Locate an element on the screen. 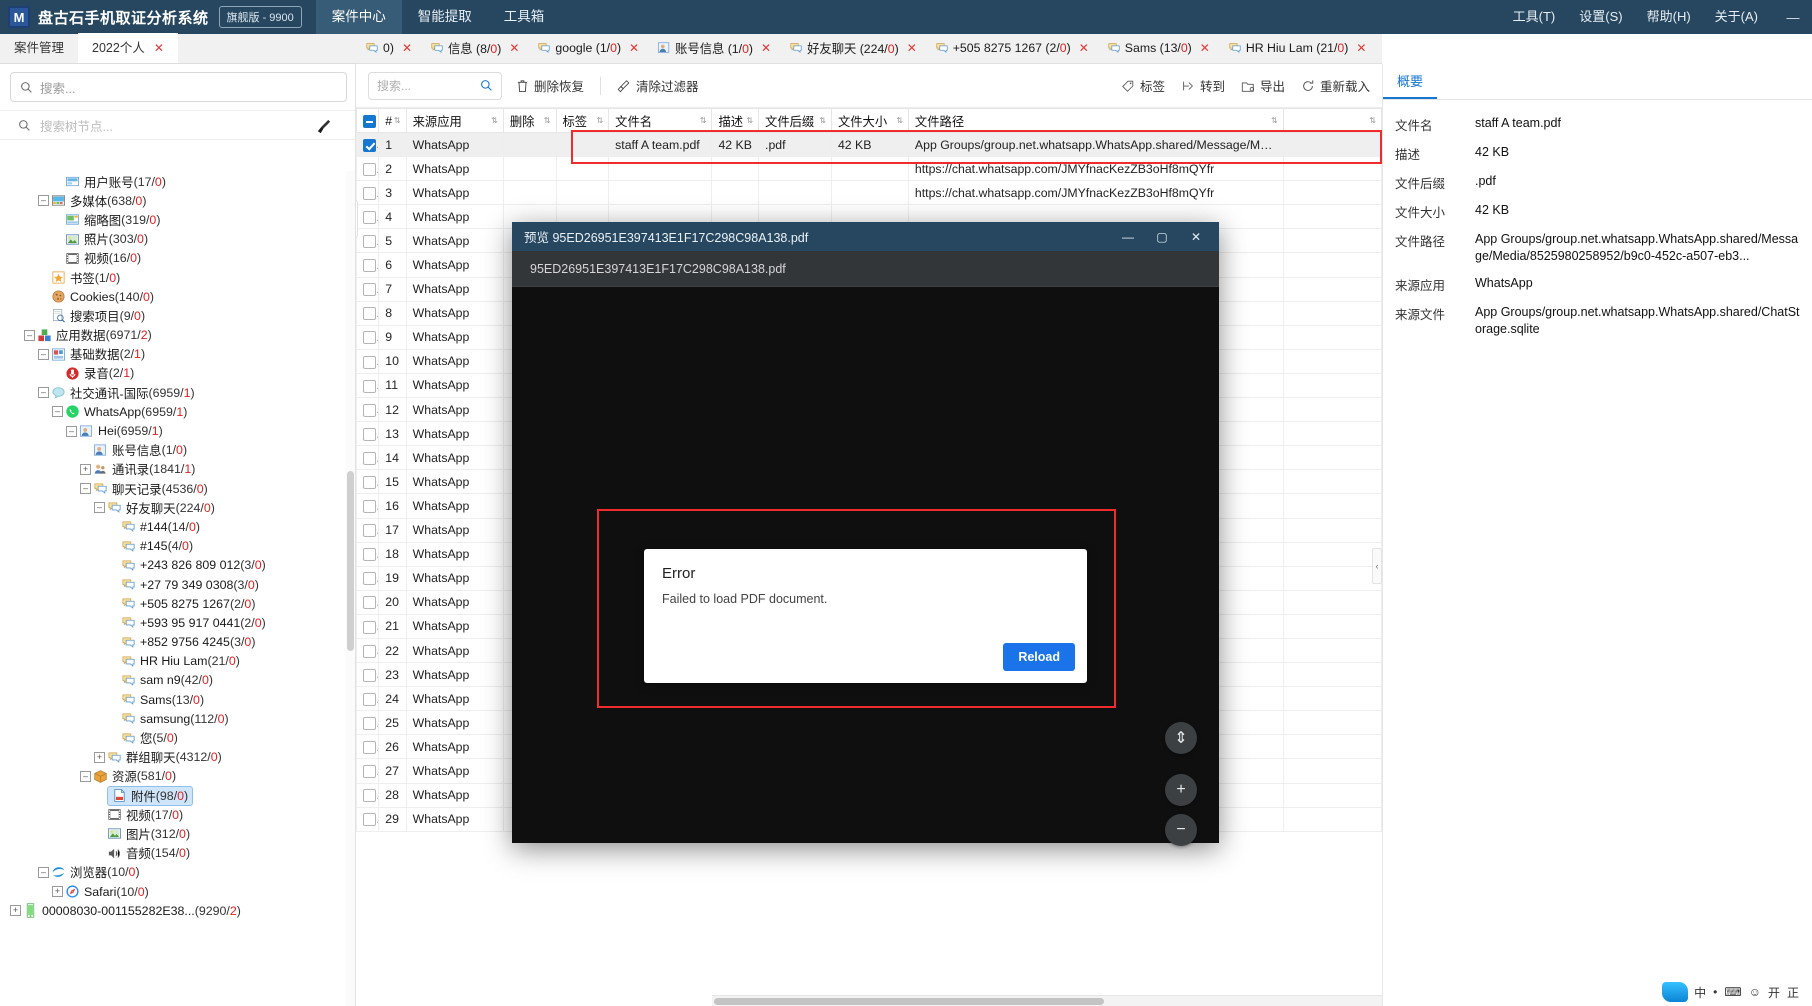 The height and width of the screenshot is (1006, 1812). tree-node-37: + Safari (10/0) is located at coordinates (178, 891).